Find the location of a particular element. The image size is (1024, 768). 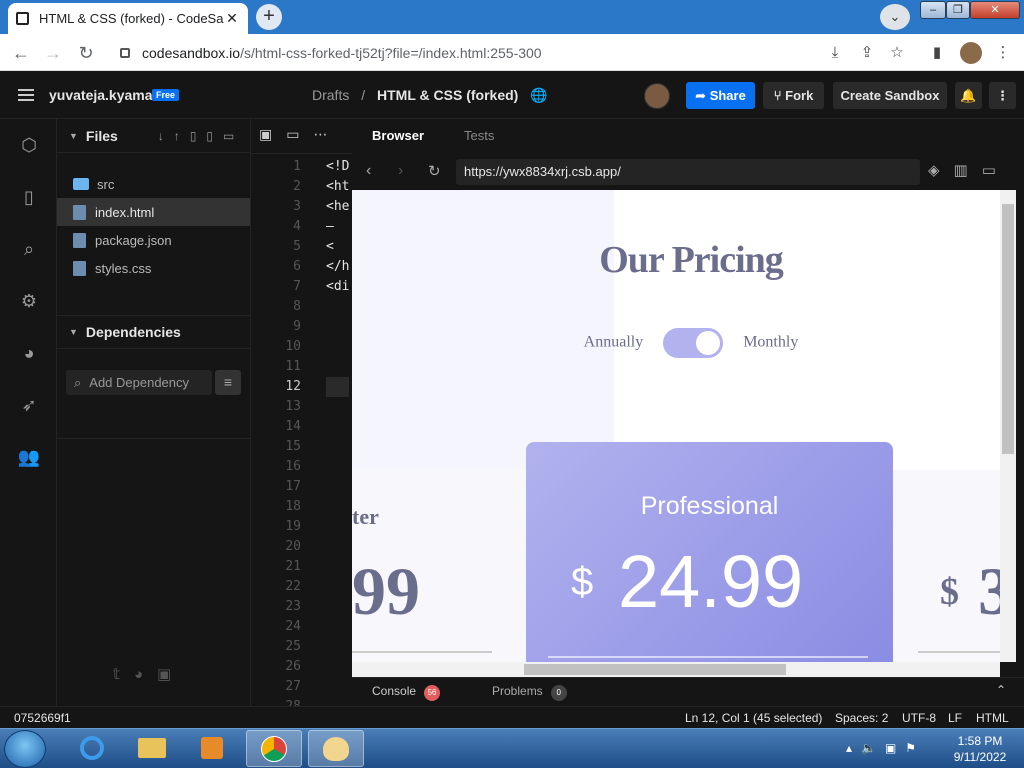

notifications-bell-icon: 🔔 is located at coordinates (968, 95).